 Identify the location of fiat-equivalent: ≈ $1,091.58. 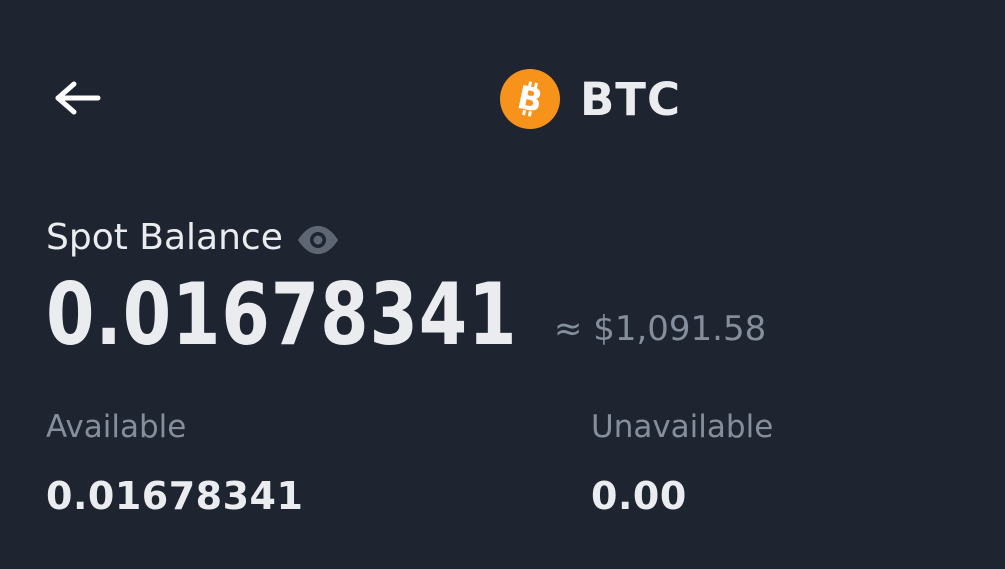
(660, 329).